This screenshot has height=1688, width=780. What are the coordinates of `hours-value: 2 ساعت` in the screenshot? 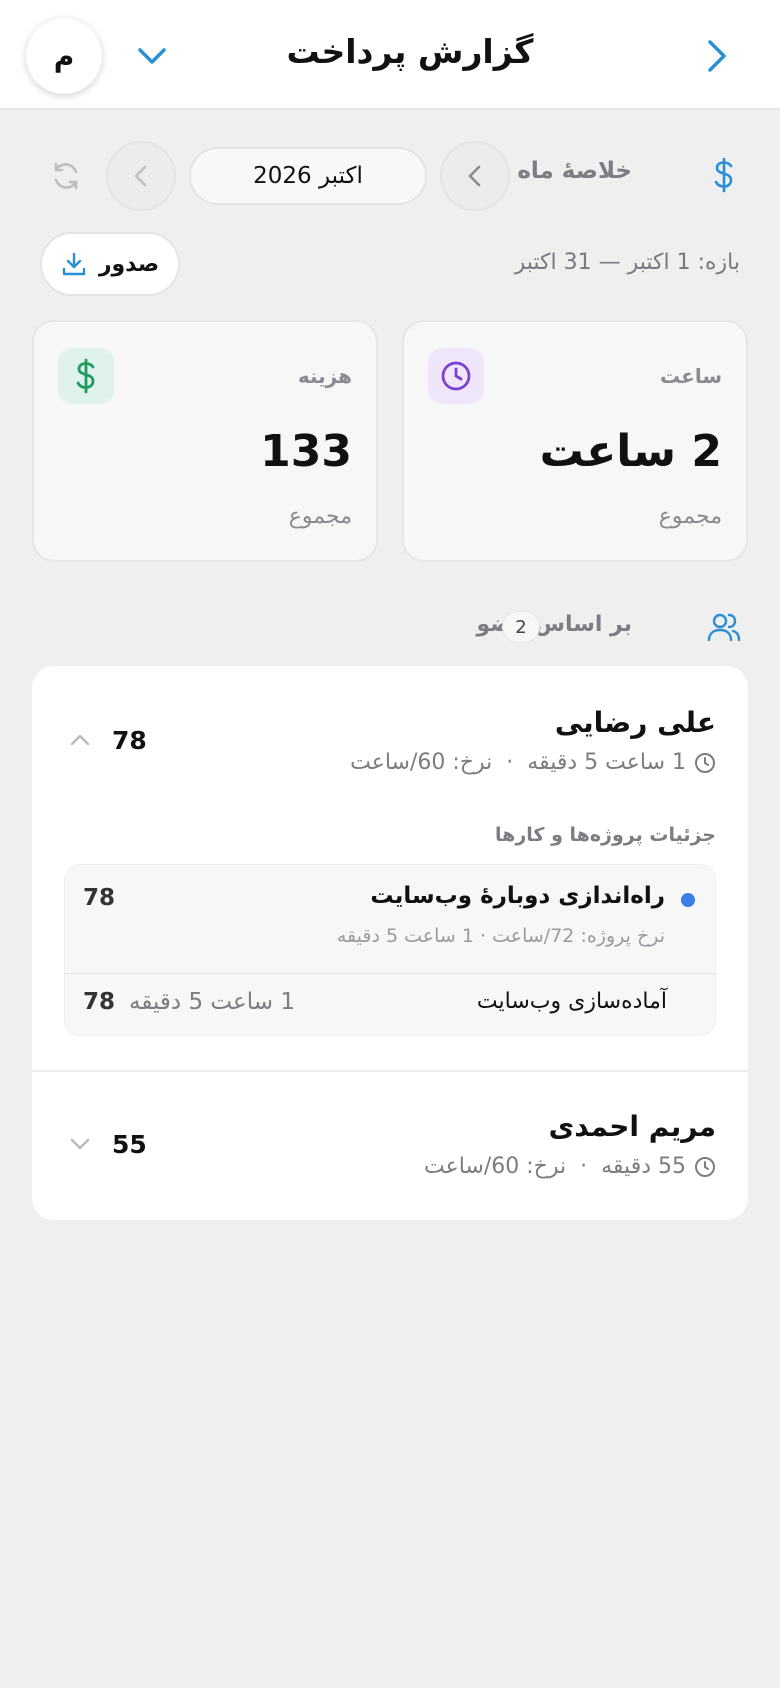 It's located at (630, 451).